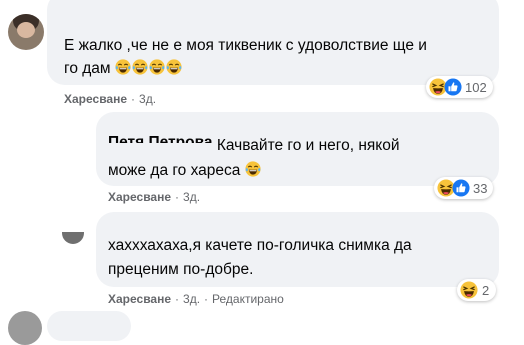 Image resolution: width=524 pixels, height=345 pixels. What do you see at coordinates (254, 146) in the screenshot?
I see `comment-text: Петя Петрова Качвайте го и него, някой` at bounding box center [254, 146].